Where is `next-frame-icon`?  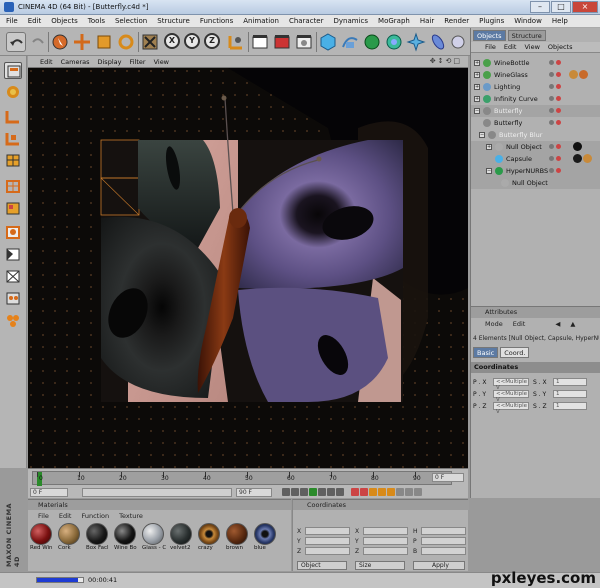
next-frame-icon is located at coordinates (322, 492).